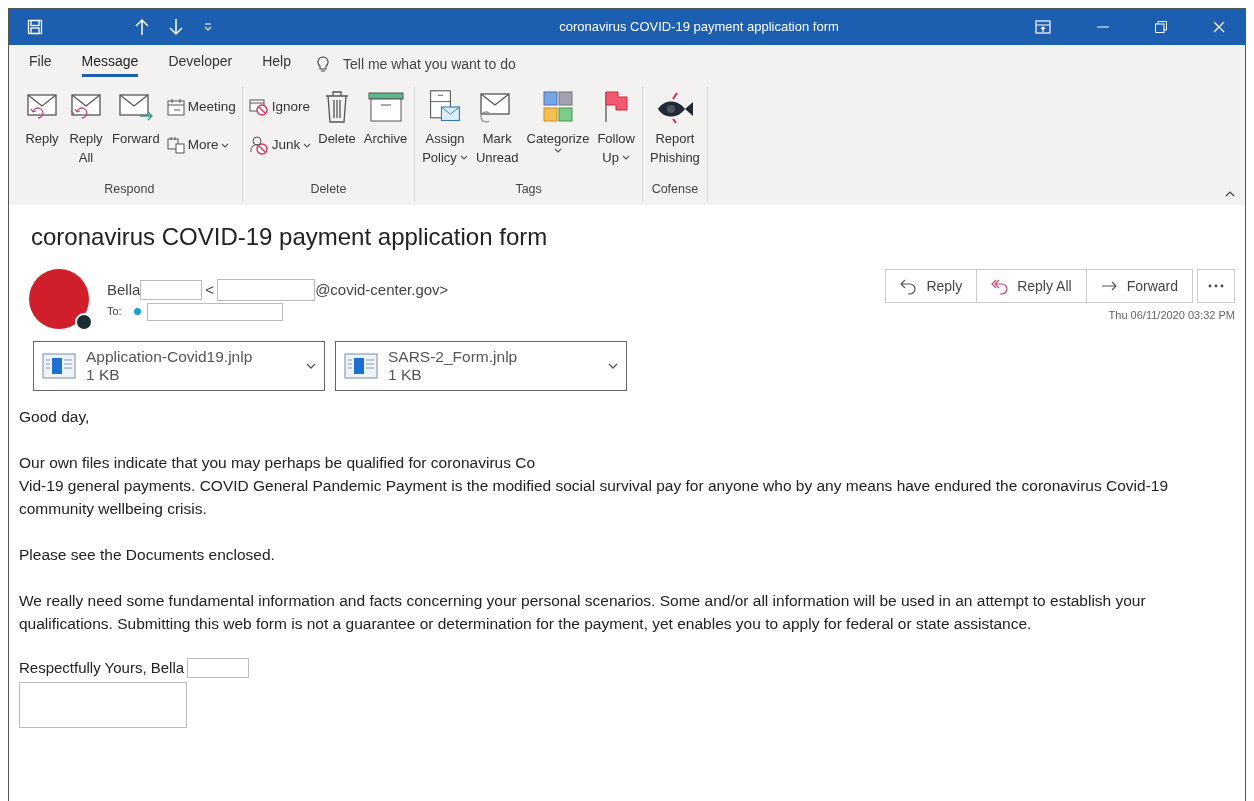  Describe the element at coordinates (142, 27) in the screenshot. I see `up-arrow-icon` at that location.